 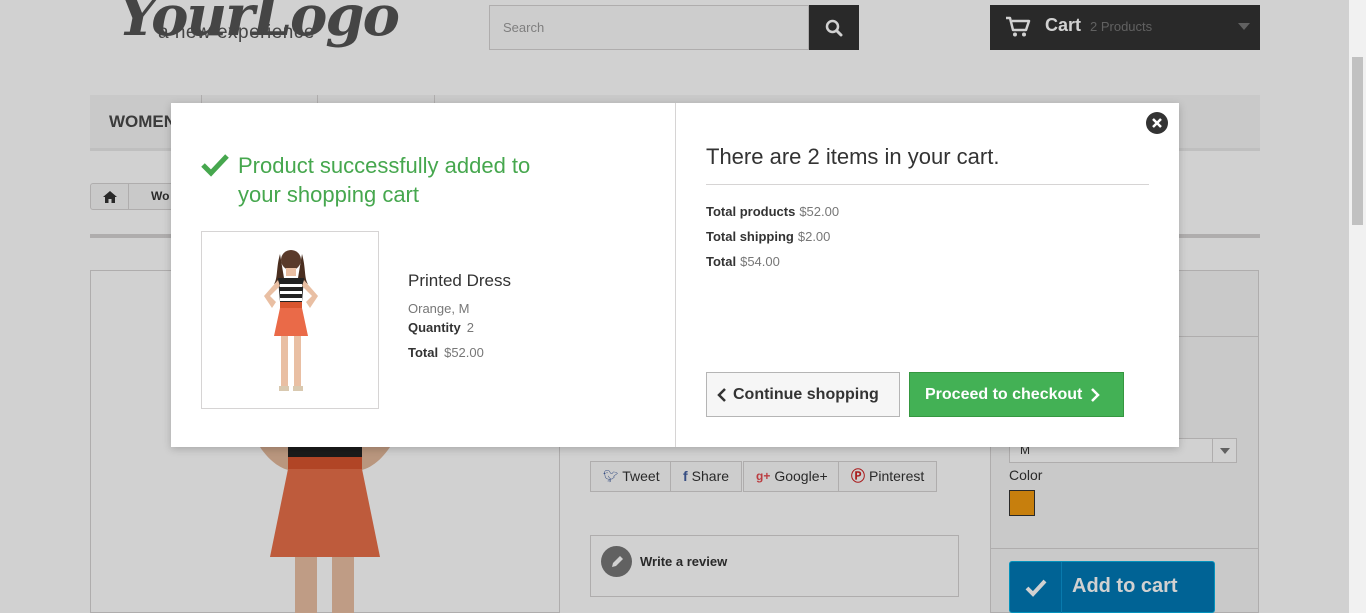 What do you see at coordinates (1157, 123) in the screenshot?
I see `close-icon` at bounding box center [1157, 123].